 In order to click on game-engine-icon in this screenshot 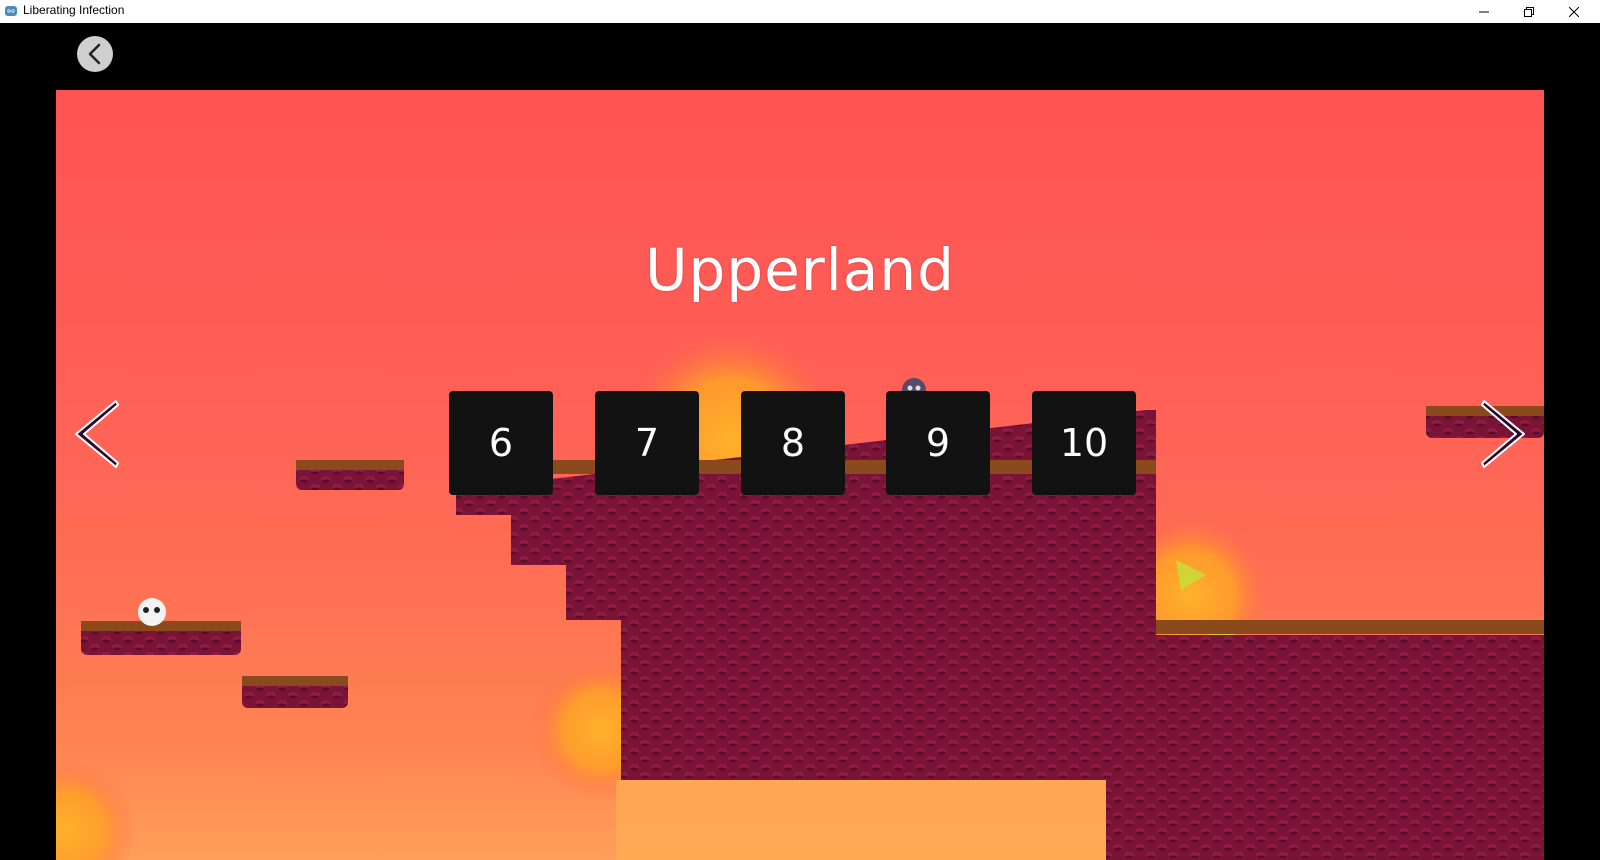, I will do `click(11, 11)`.